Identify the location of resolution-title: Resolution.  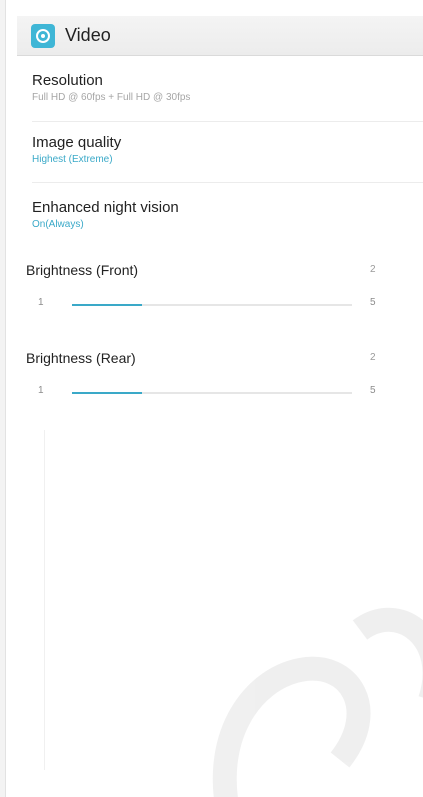
(67, 80).